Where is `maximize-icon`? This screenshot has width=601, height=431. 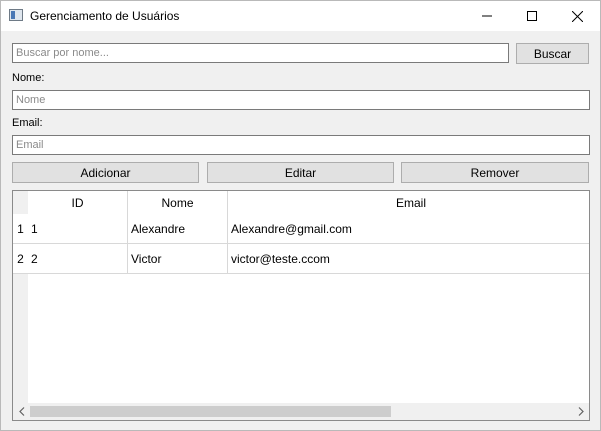 maximize-icon is located at coordinates (532, 16).